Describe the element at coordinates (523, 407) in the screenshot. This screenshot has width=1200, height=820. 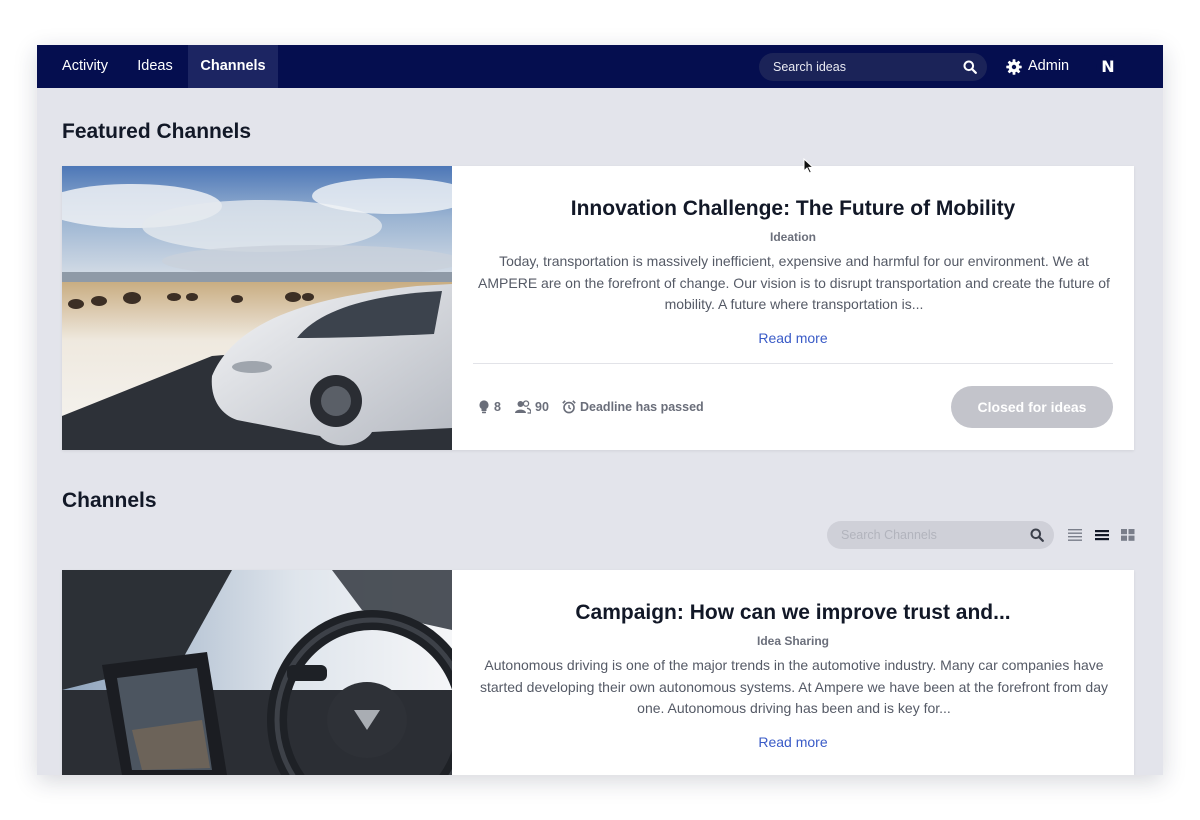
I see `users-icon` at that location.